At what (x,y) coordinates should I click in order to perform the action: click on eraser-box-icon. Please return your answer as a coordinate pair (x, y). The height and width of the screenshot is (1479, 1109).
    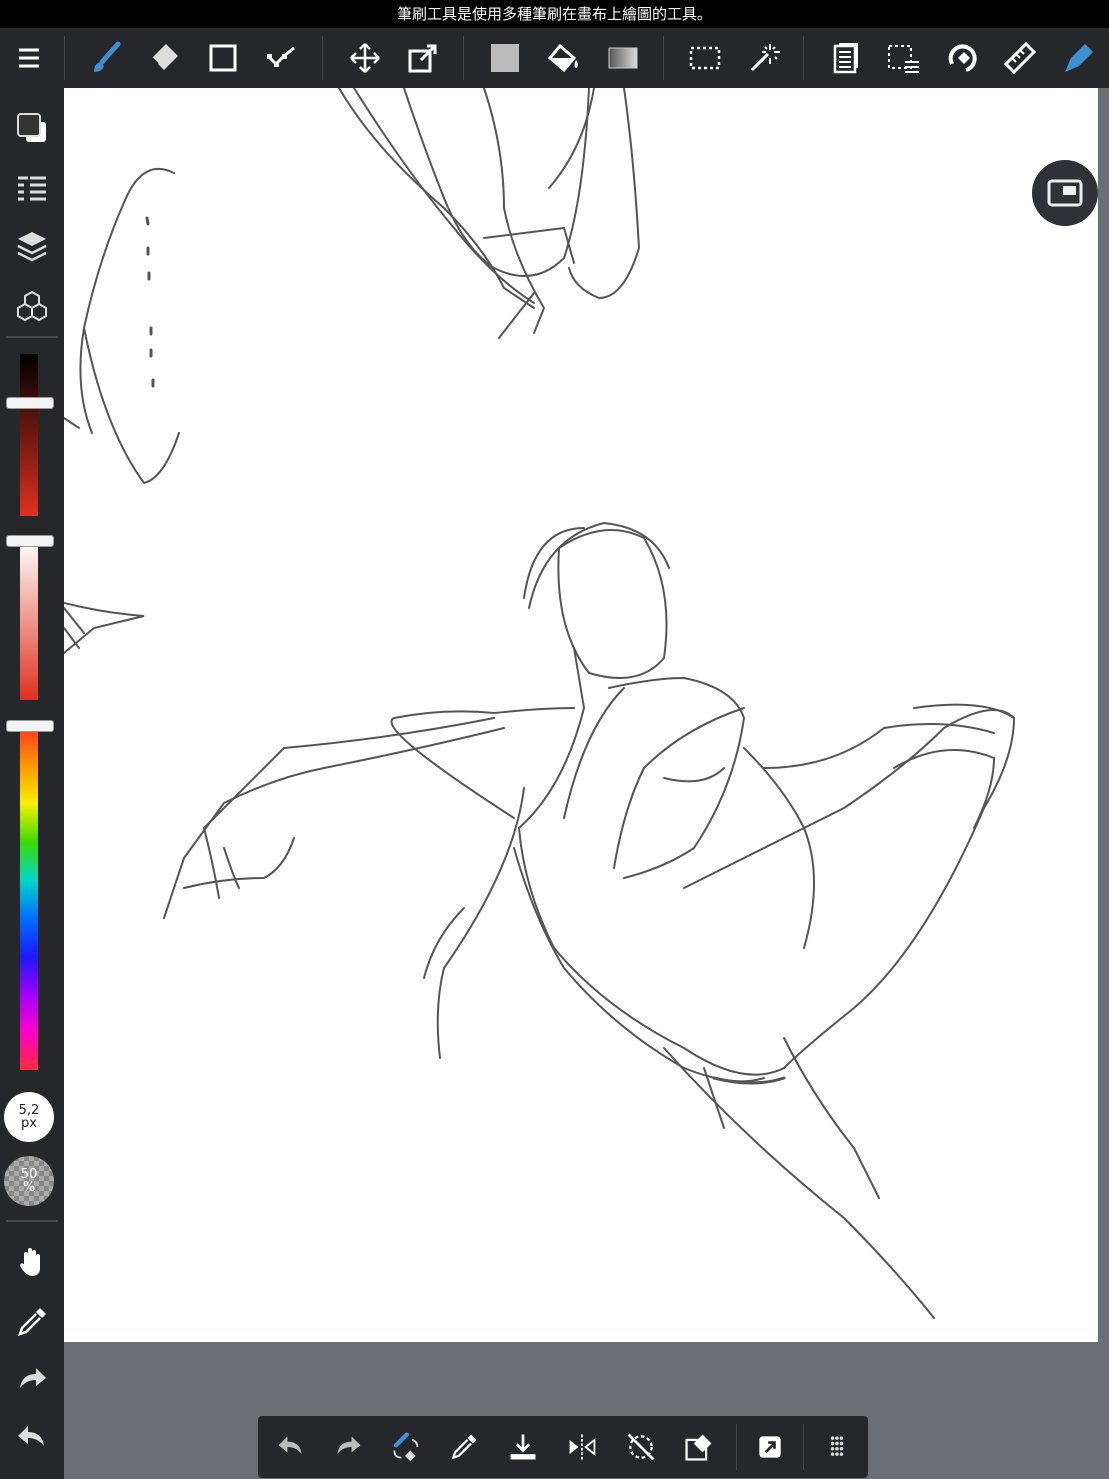
    Looking at the image, I should click on (698, 1447).